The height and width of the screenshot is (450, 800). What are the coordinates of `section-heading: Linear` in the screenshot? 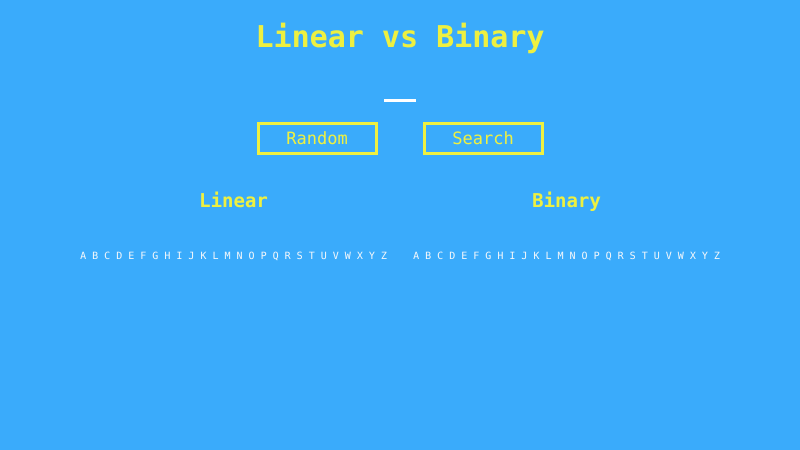 It's located at (233, 201).